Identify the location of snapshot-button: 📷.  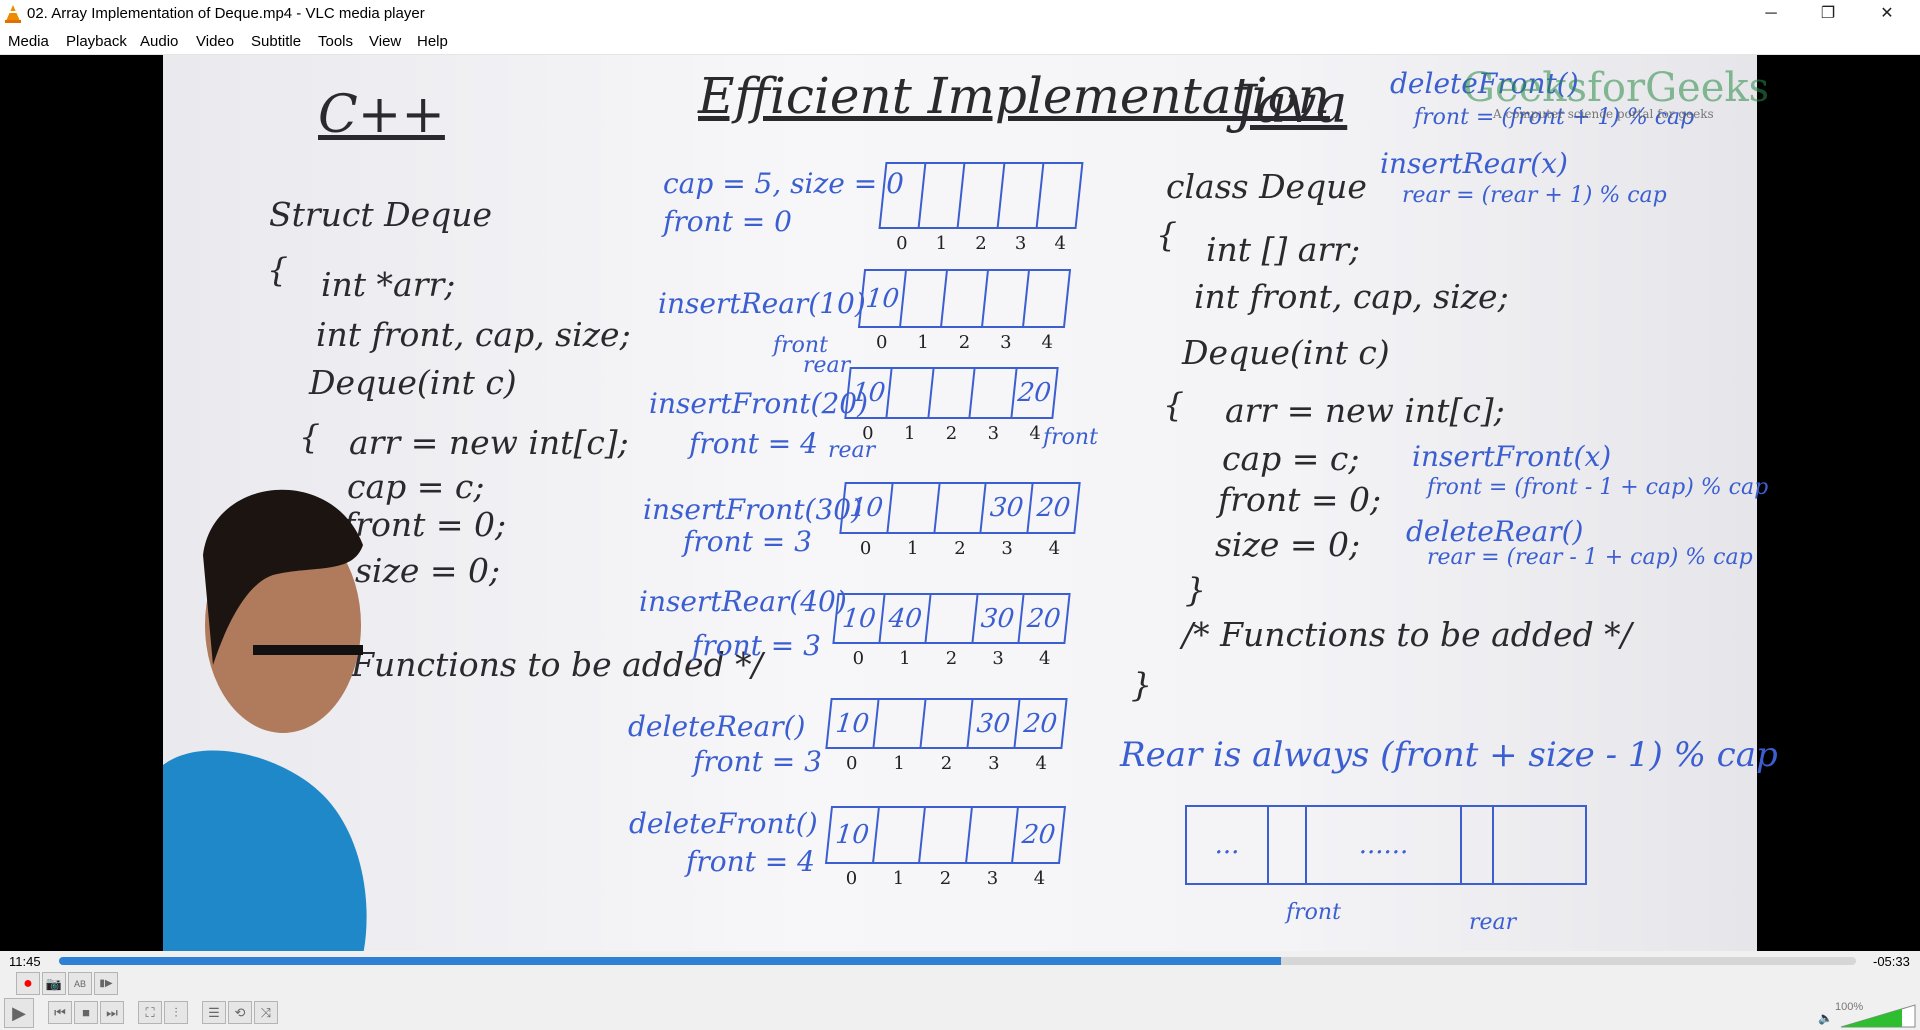
(54, 983).